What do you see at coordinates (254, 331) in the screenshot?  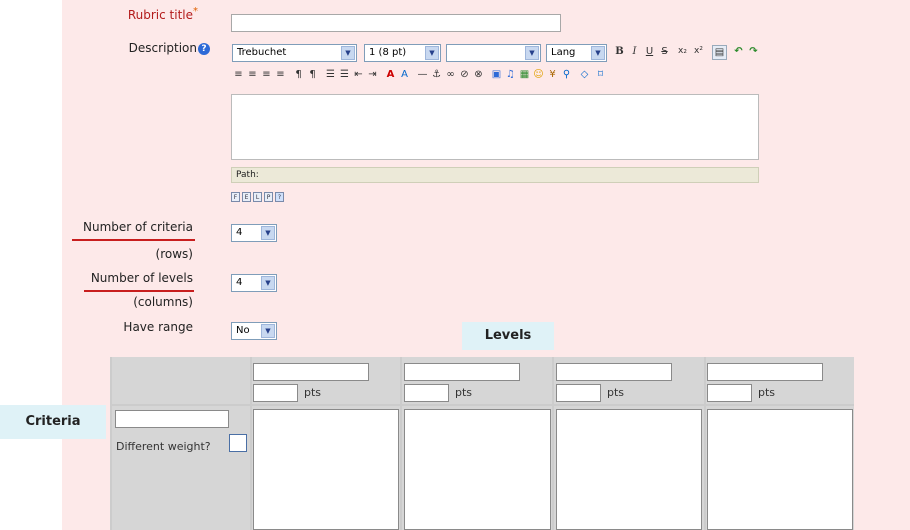 I see `range-select: No ▼` at bounding box center [254, 331].